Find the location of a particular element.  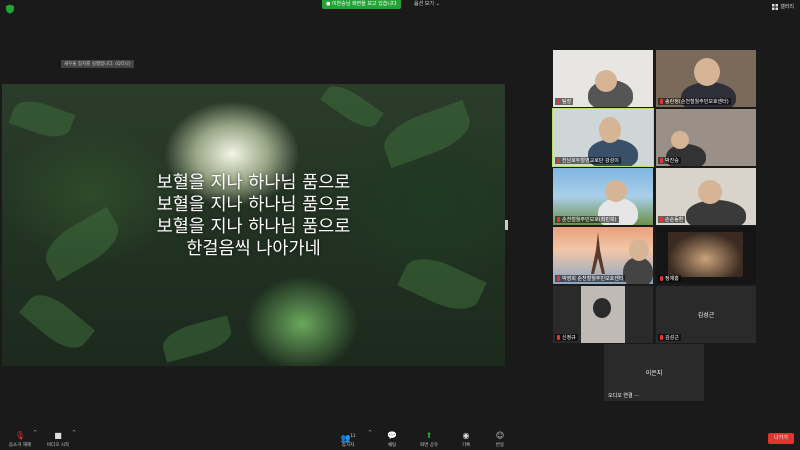

reactions-label: 반응 is located at coordinates (500, 445).